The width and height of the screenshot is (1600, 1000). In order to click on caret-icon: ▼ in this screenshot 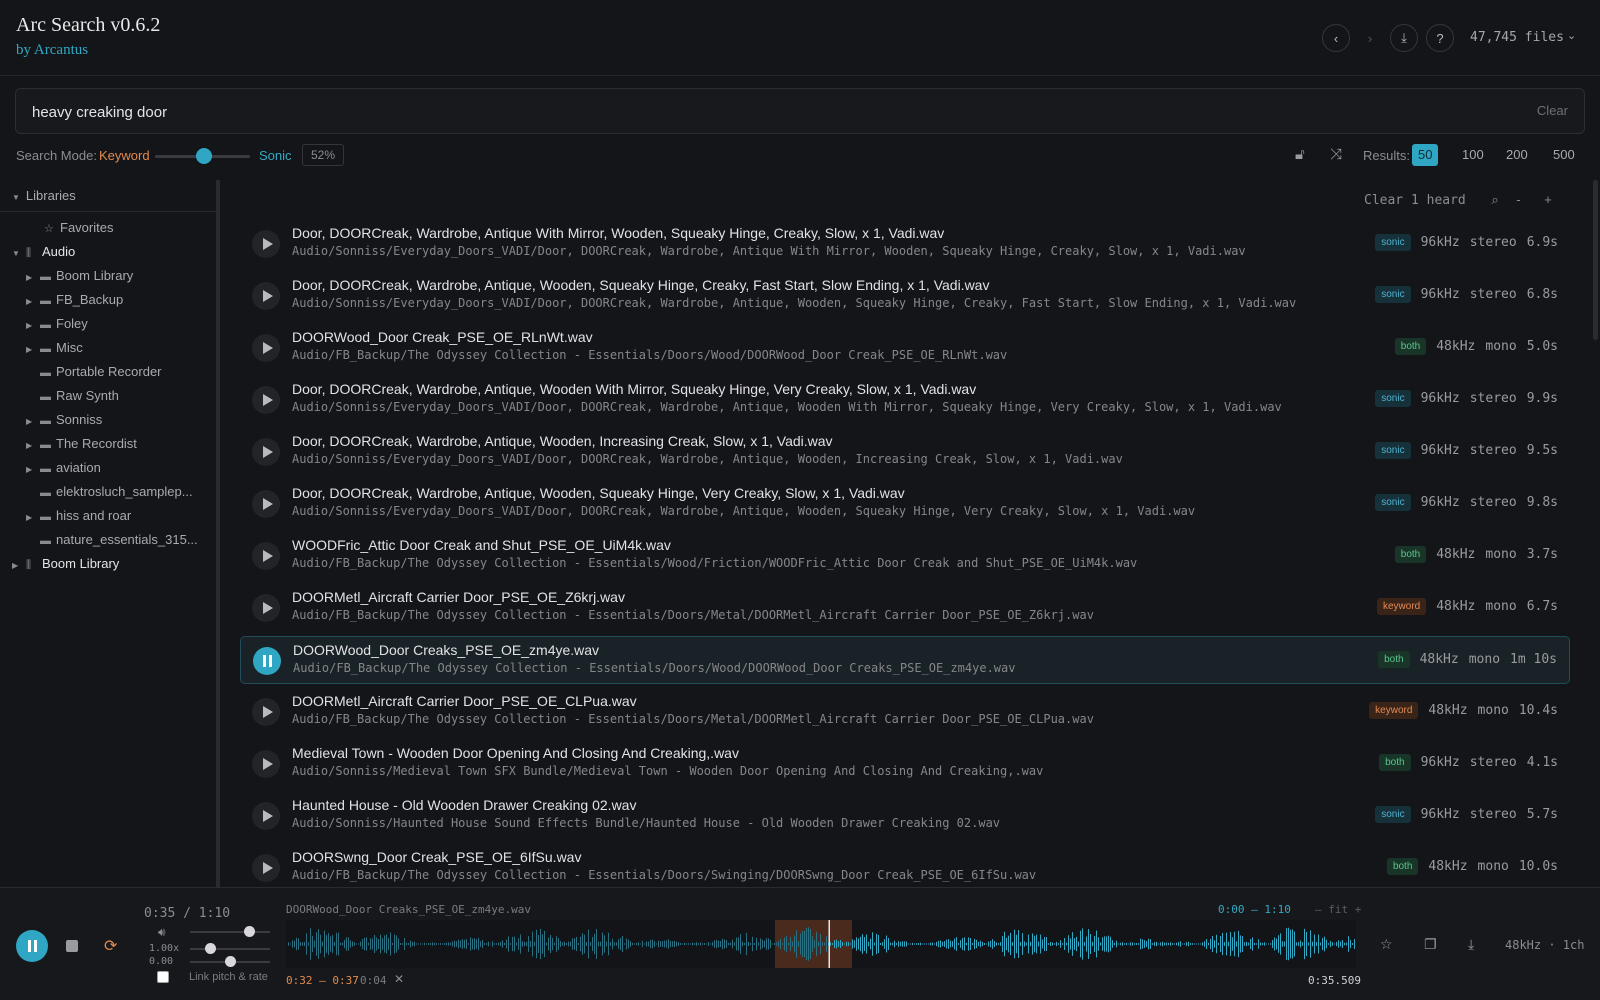, I will do `click(19, 253)`.